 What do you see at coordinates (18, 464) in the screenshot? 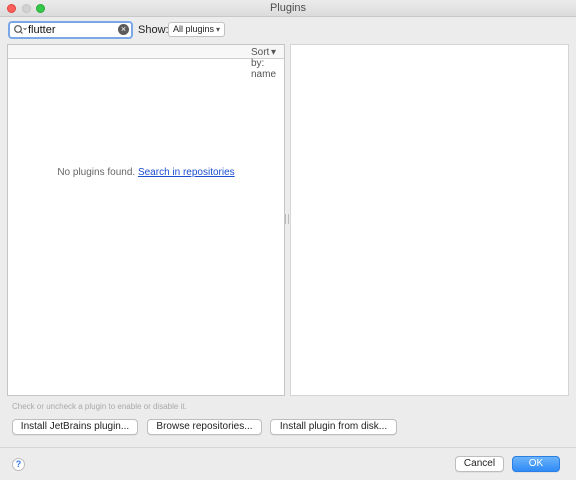
I see `help-button: ?` at bounding box center [18, 464].